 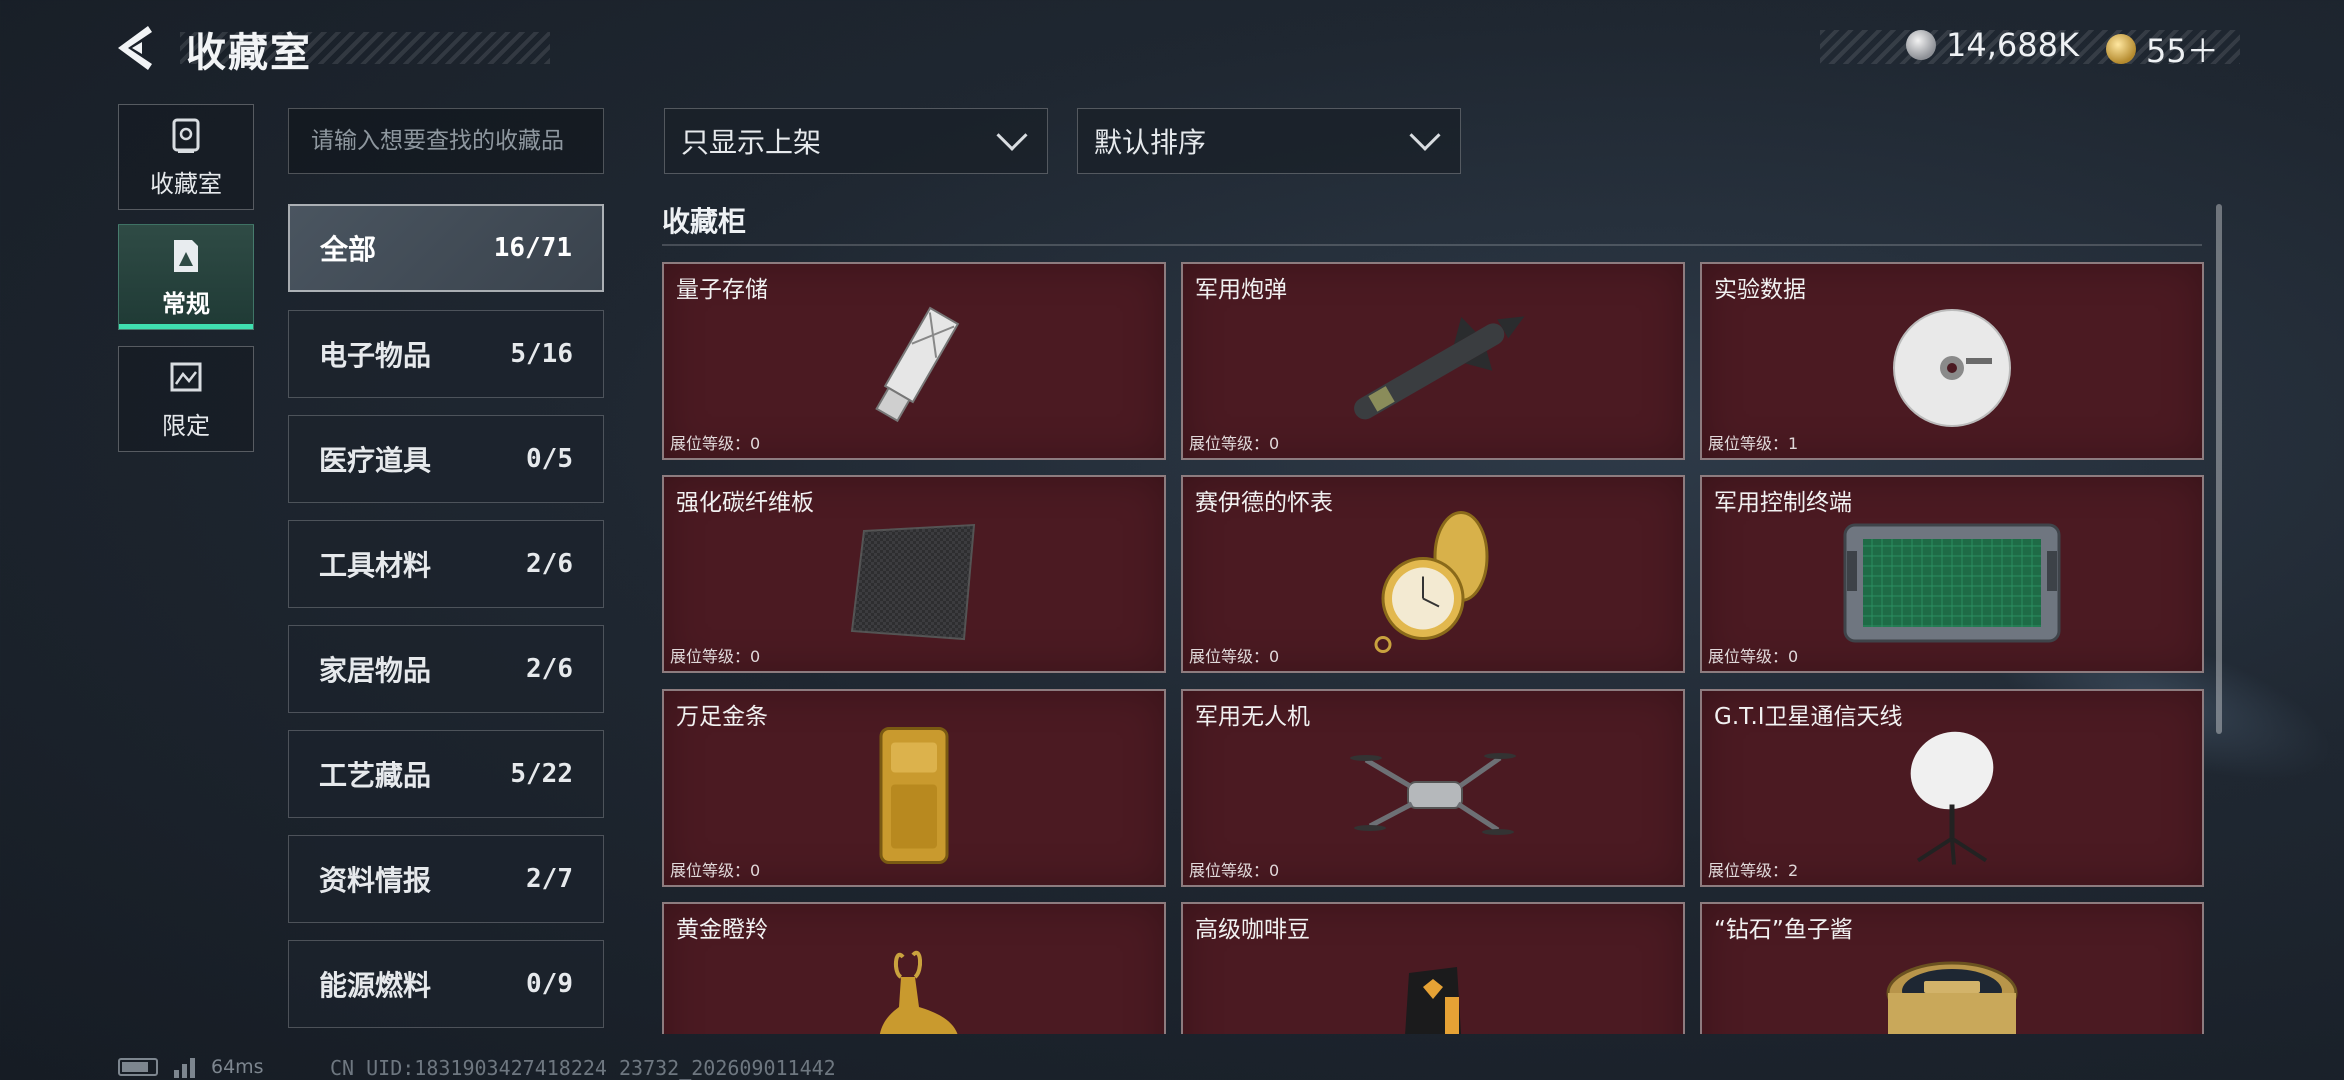 What do you see at coordinates (186, 255) in the screenshot?
I see `regular-collection-icon` at bounding box center [186, 255].